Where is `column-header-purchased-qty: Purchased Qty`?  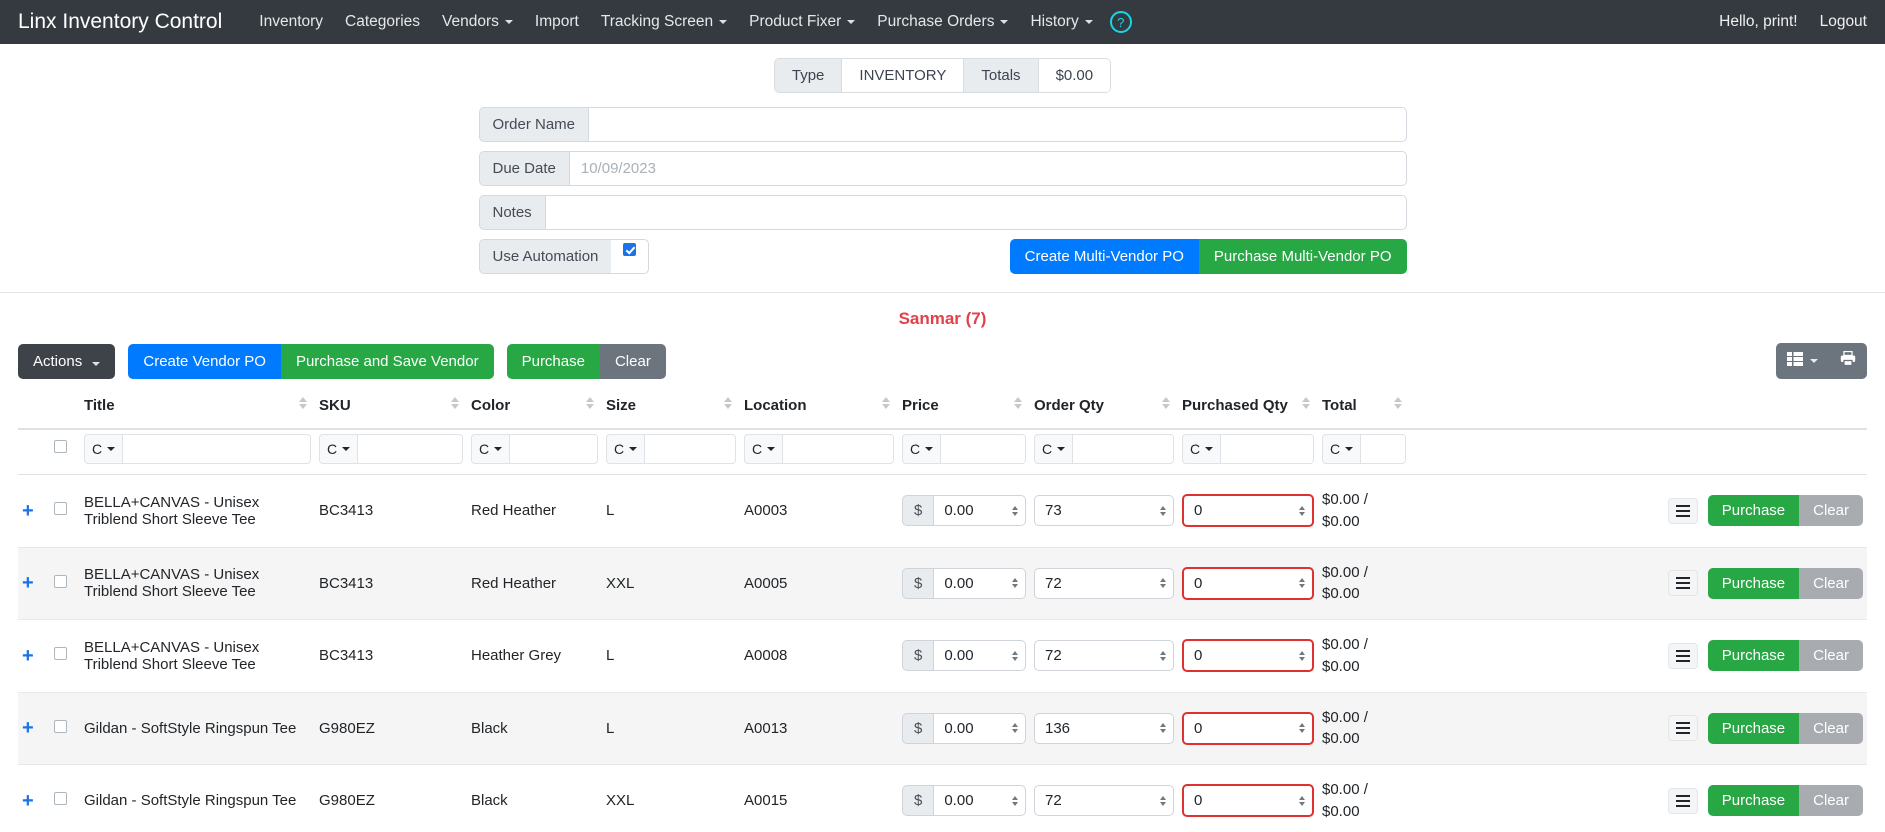
column-header-purchased-qty: Purchased Qty is located at coordinates (1248, 410).